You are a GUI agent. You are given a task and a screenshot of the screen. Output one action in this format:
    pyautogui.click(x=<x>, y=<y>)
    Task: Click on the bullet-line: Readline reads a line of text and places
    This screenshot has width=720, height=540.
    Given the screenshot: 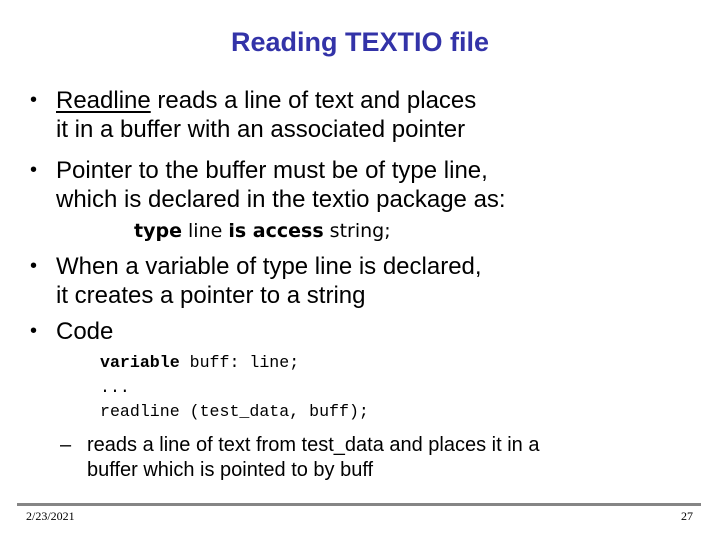 What is the action you would take?
    pyautogui.click(x=266, y=100)
    